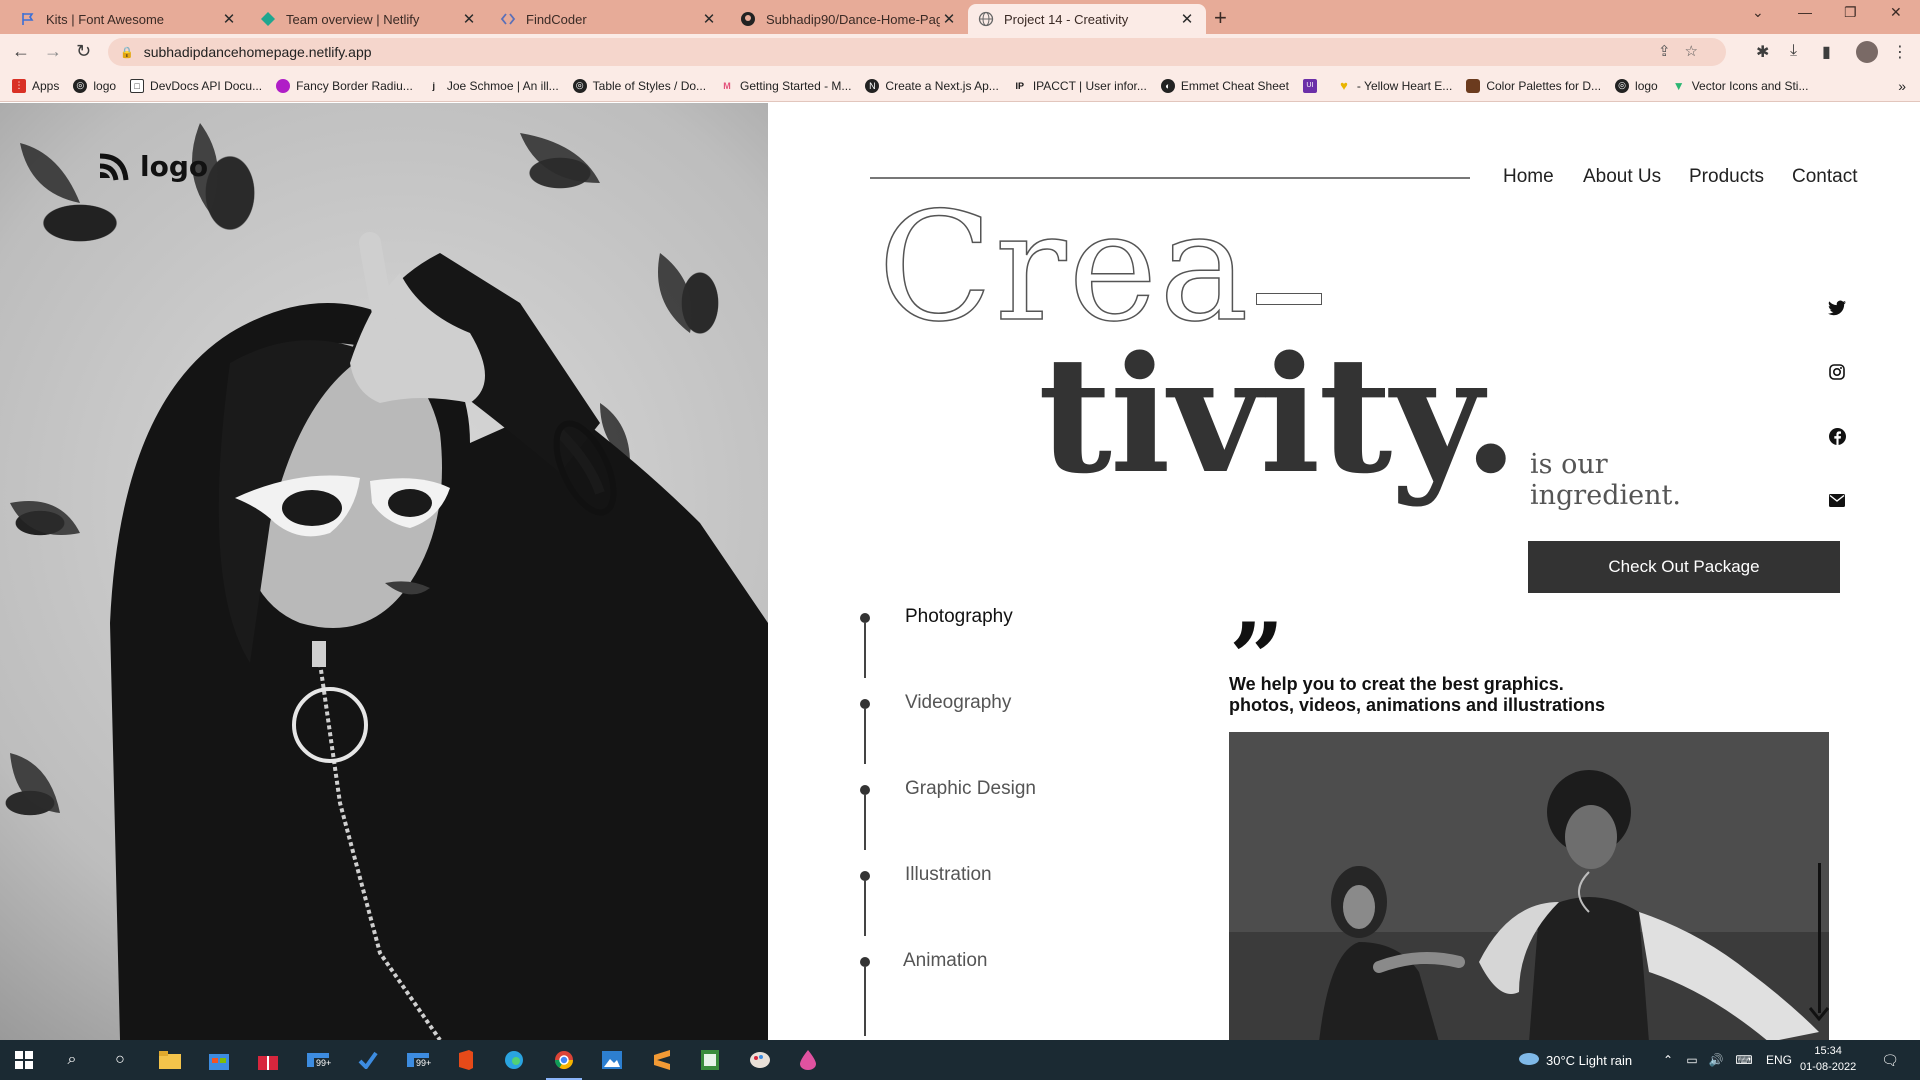  Describe the element at coordinates (1805, 12) in the screenshot. I see `minimize-icon: —` at that location.